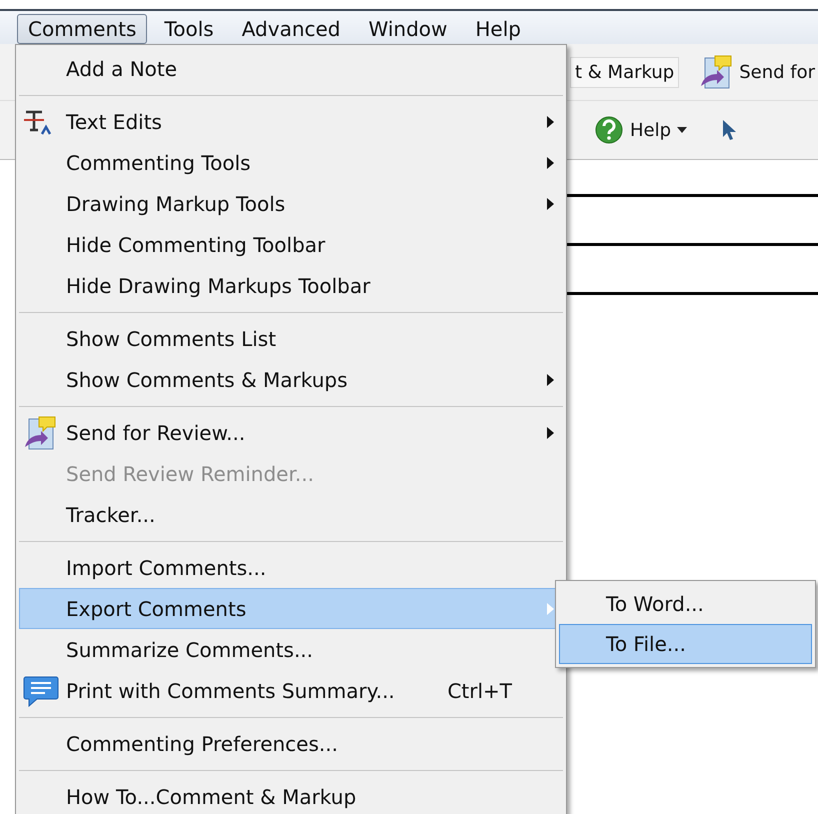  I want to click on send-button: Send for, so click(756, 72).